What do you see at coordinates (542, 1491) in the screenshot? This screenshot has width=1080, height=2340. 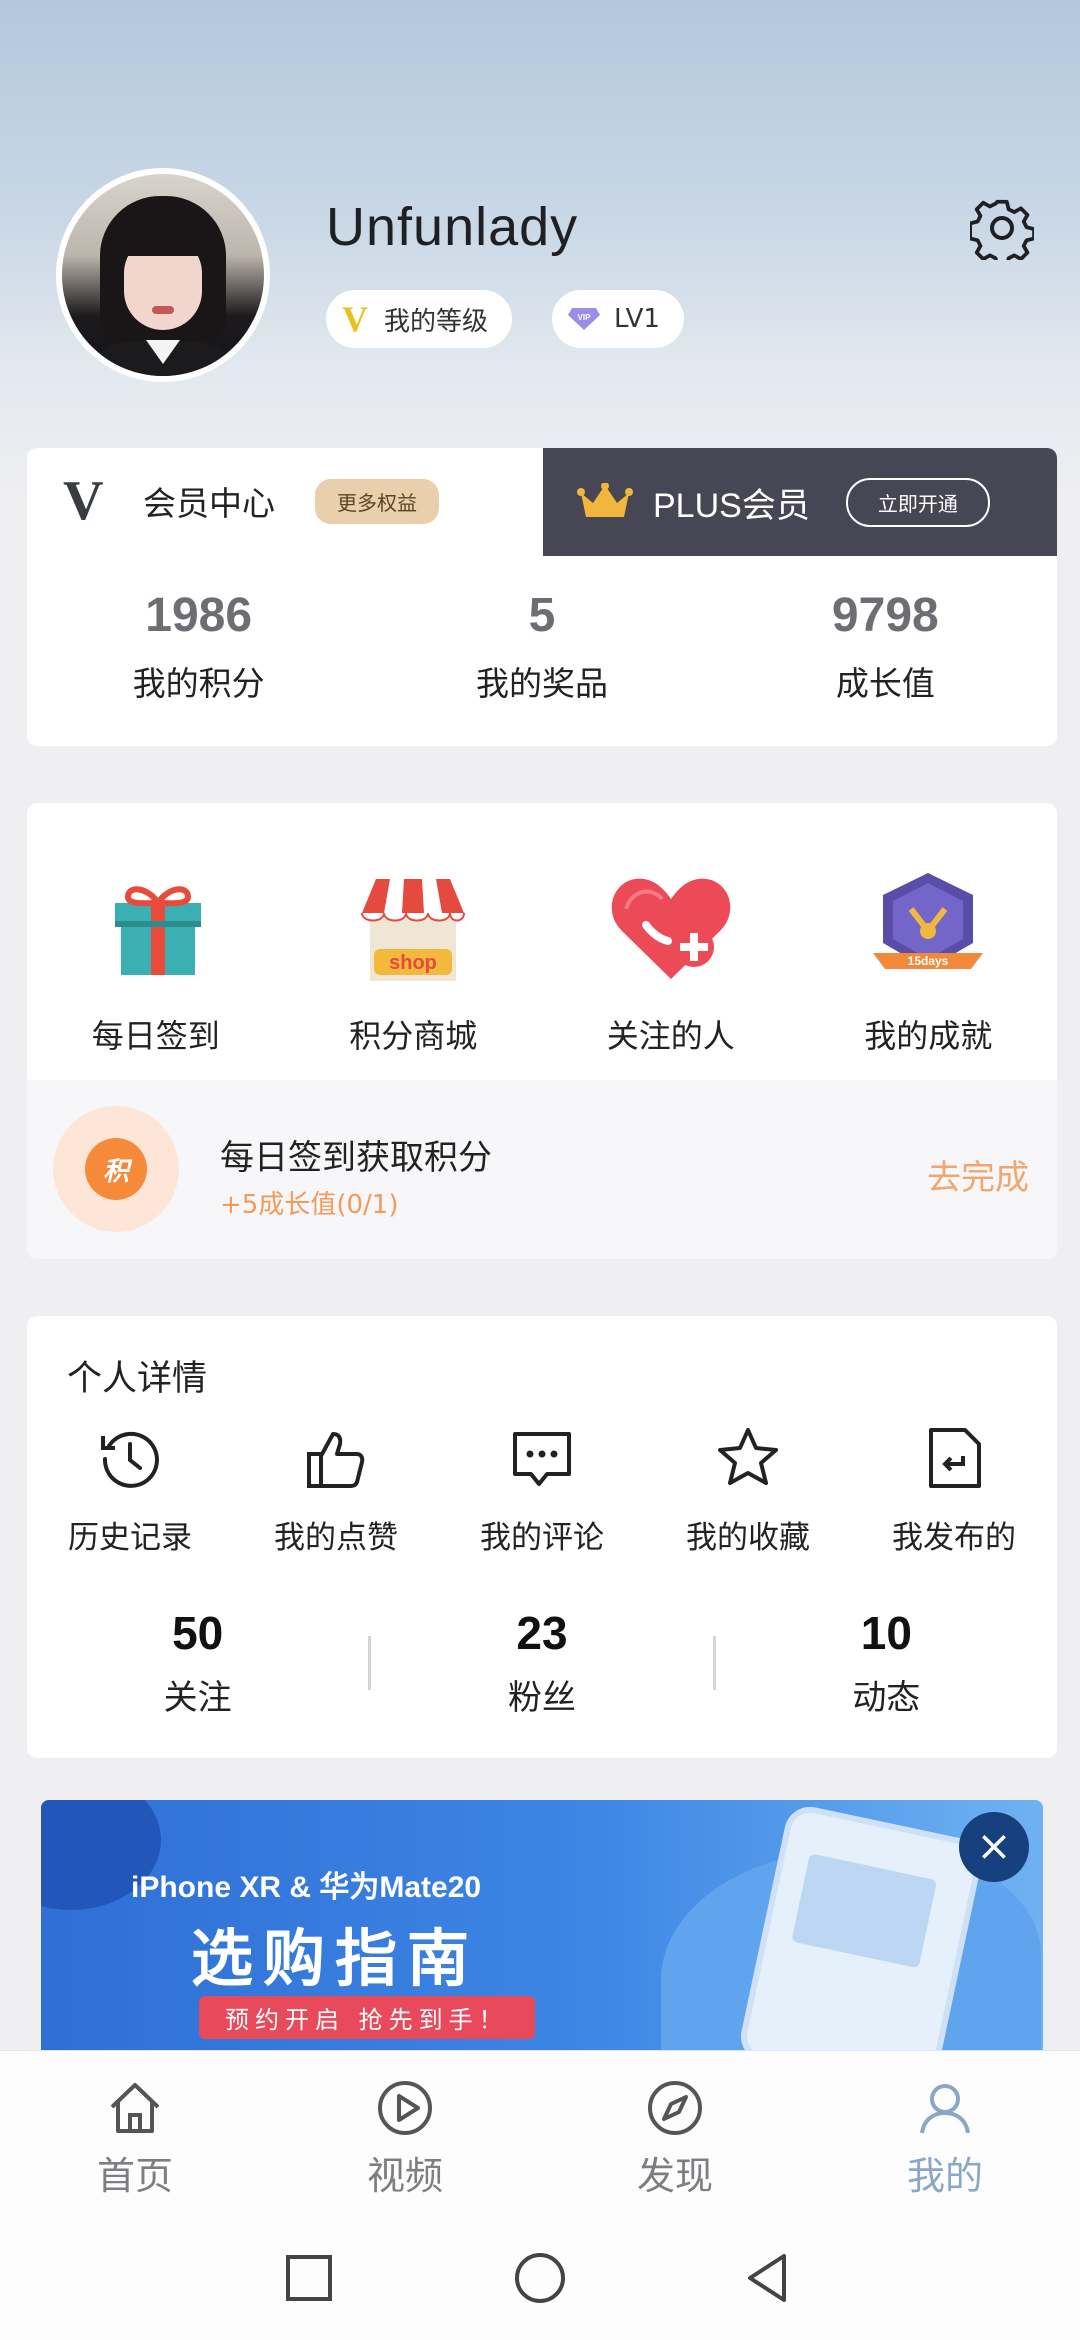 I see `comments-item: 我的评论` at bounding box center [542, 1491].